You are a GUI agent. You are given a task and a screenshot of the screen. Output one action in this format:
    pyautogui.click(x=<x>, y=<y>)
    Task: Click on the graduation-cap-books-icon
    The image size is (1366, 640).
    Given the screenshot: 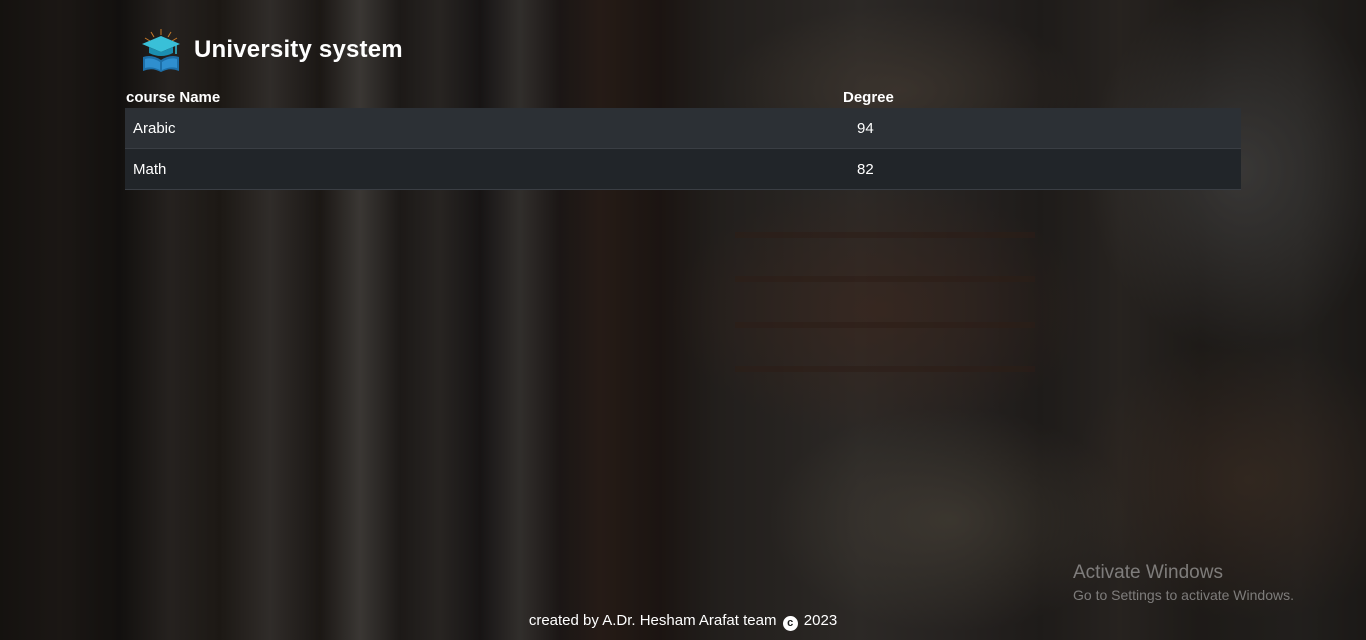 What is the action you would take?
    pyautogui.click(x=161, y=50)
    